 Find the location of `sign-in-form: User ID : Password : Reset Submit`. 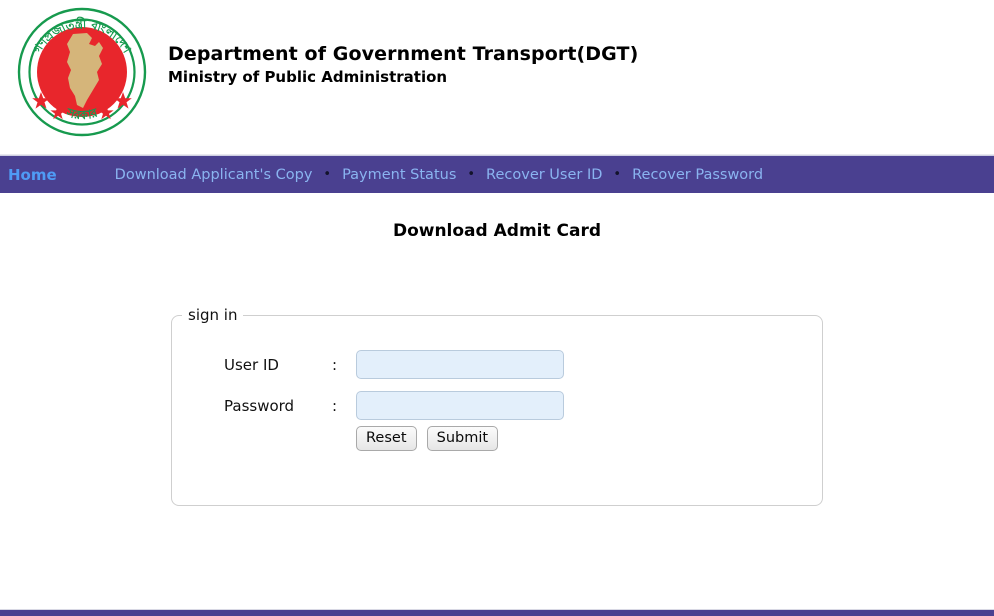

sign-in-form: User ID : Password : Reset Submit is located at coordinates (394, 397).